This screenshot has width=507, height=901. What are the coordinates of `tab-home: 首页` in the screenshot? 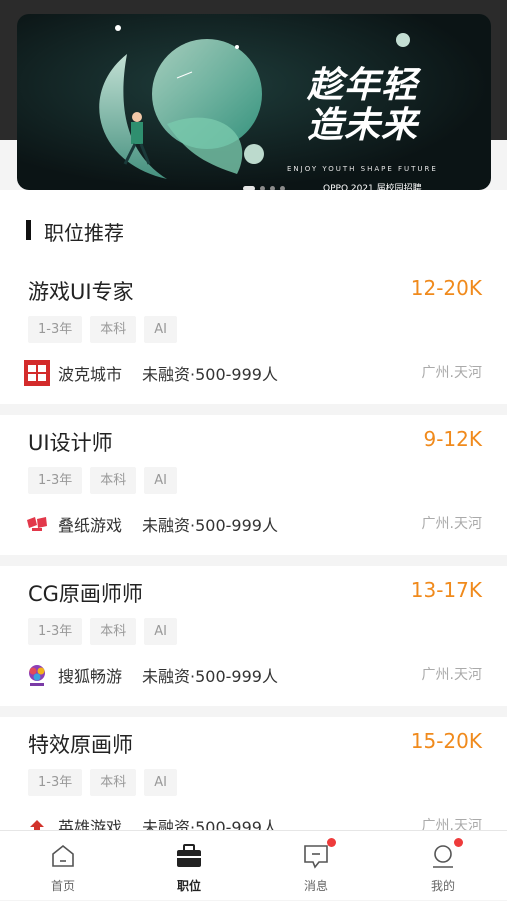 It's located at (63, 866).